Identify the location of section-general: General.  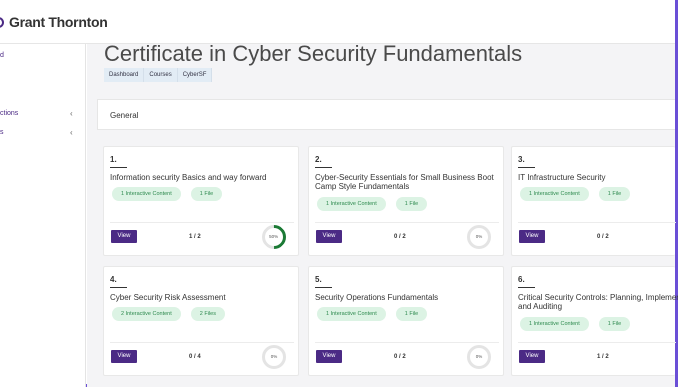
(386, 114).